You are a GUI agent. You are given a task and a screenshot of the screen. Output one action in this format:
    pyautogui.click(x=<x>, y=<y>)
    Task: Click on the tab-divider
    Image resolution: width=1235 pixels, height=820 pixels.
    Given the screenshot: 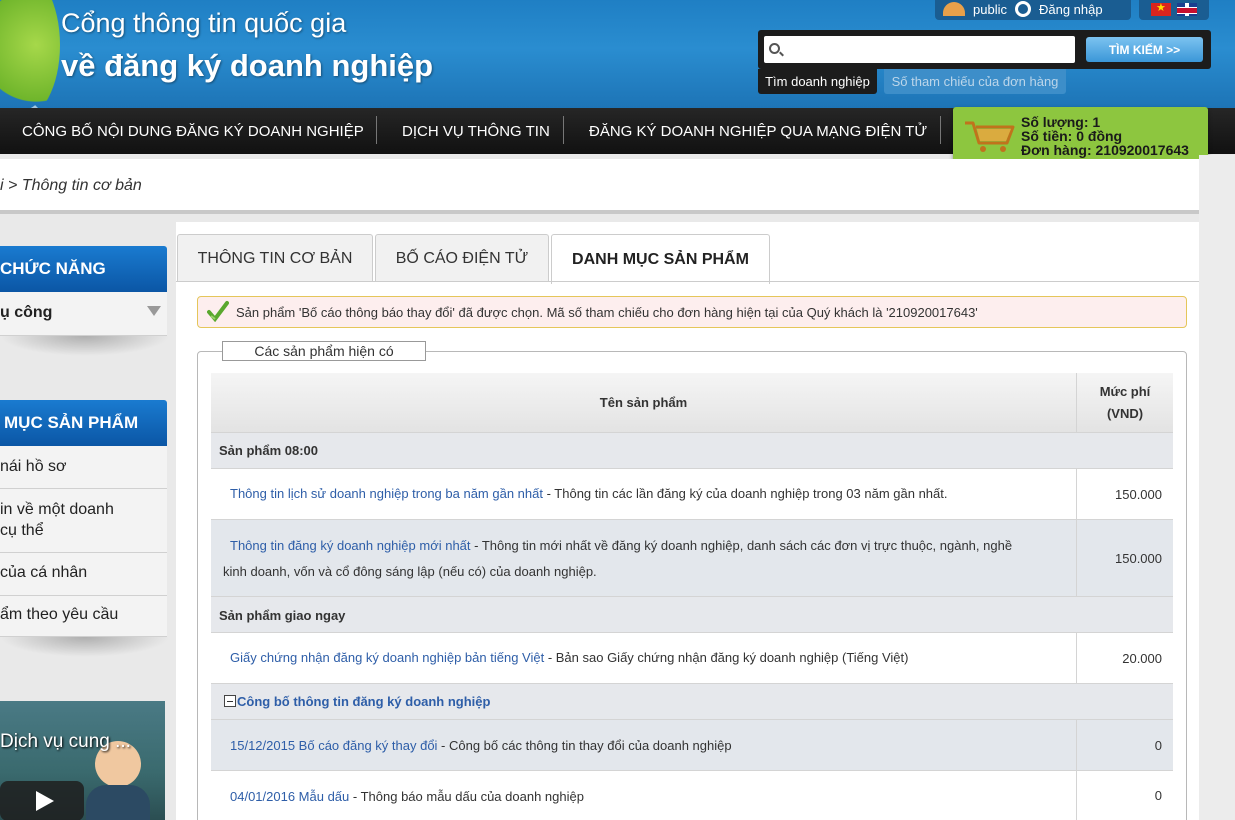 What is the action you would take?
    pyautogui.click(x=687, y=281)
    